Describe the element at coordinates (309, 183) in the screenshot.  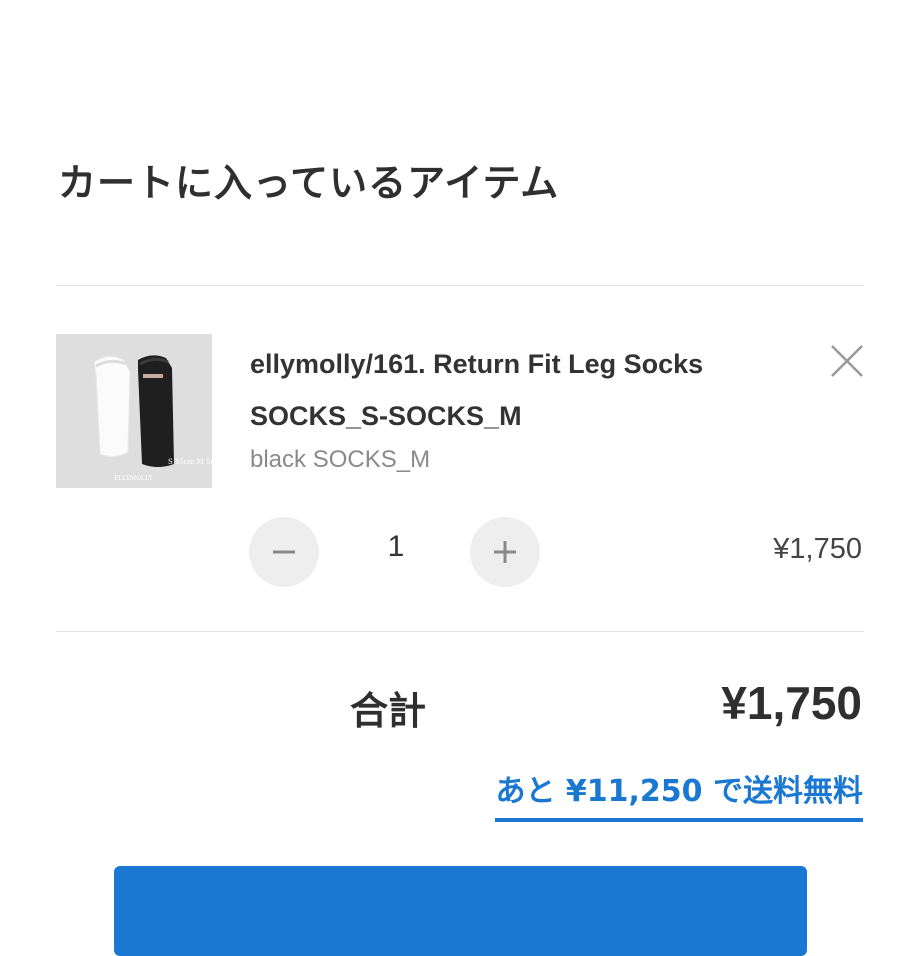
I see `page-title: カートに入っているアイテム` at that location.